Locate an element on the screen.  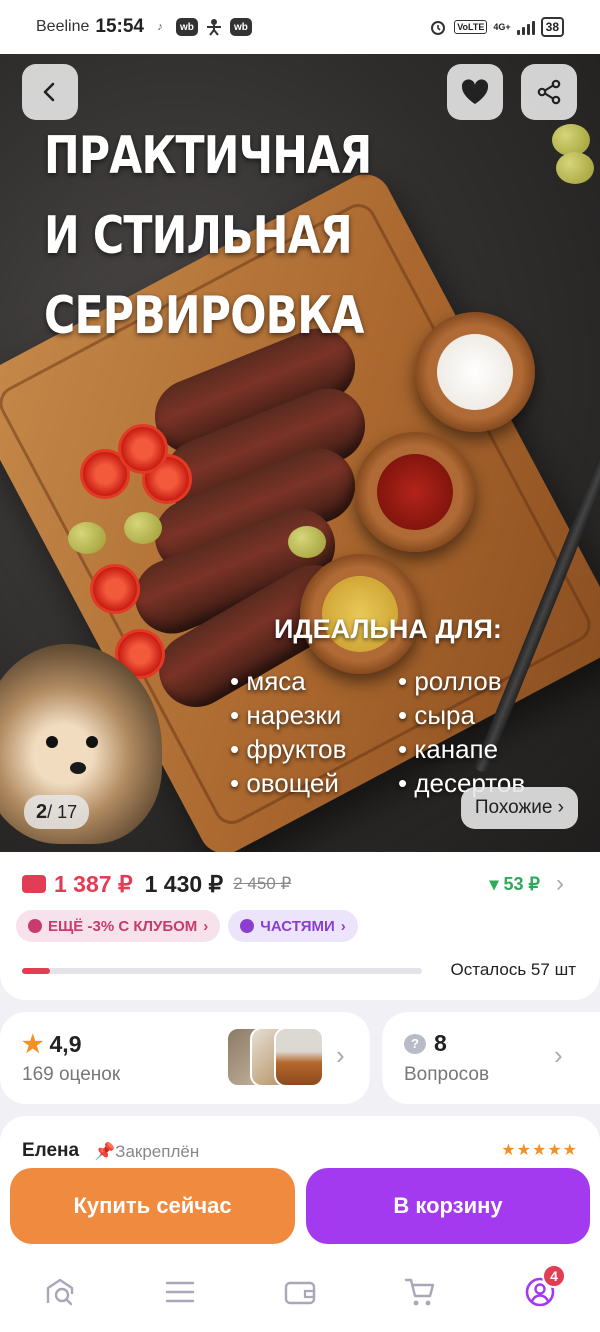
volte-icon: VoLTE is located at coordinates (471, 27).